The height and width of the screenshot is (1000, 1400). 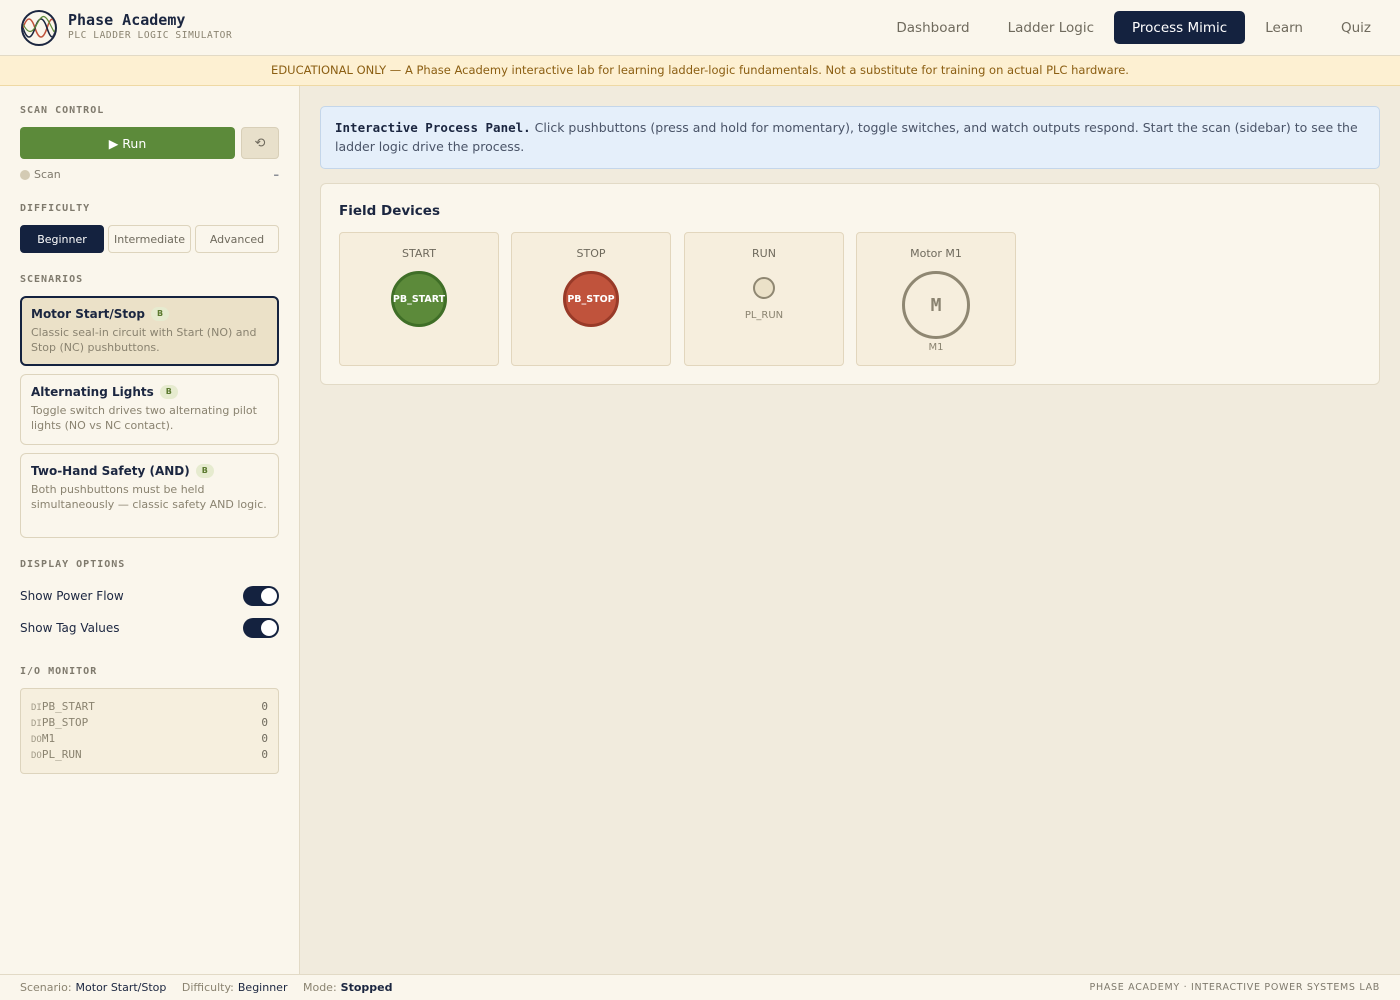 What do you see at coordinates (936, 305) in the screenshot?
I see `motor-icon: M` at bounding box center [936, 305].